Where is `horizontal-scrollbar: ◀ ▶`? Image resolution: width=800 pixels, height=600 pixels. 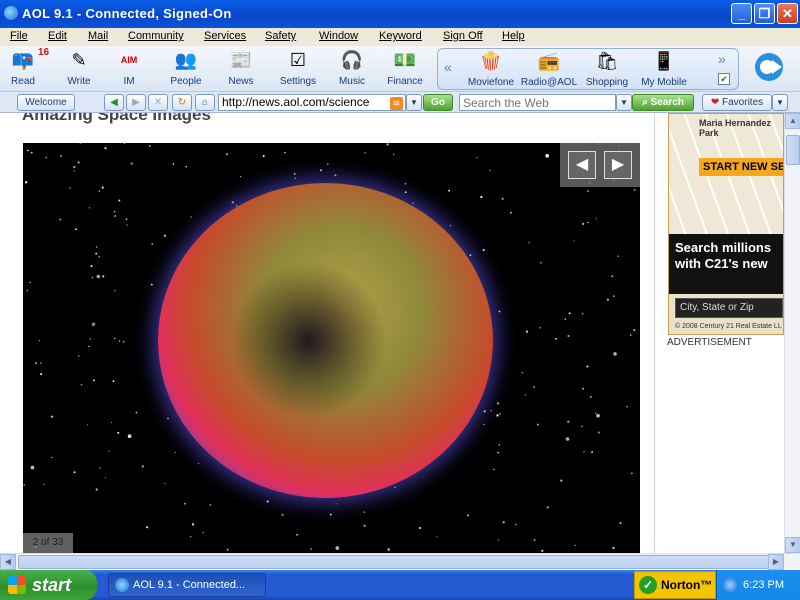 horizontal-scrollbar: ◀ ▶ is located at coordinates (400, 561).